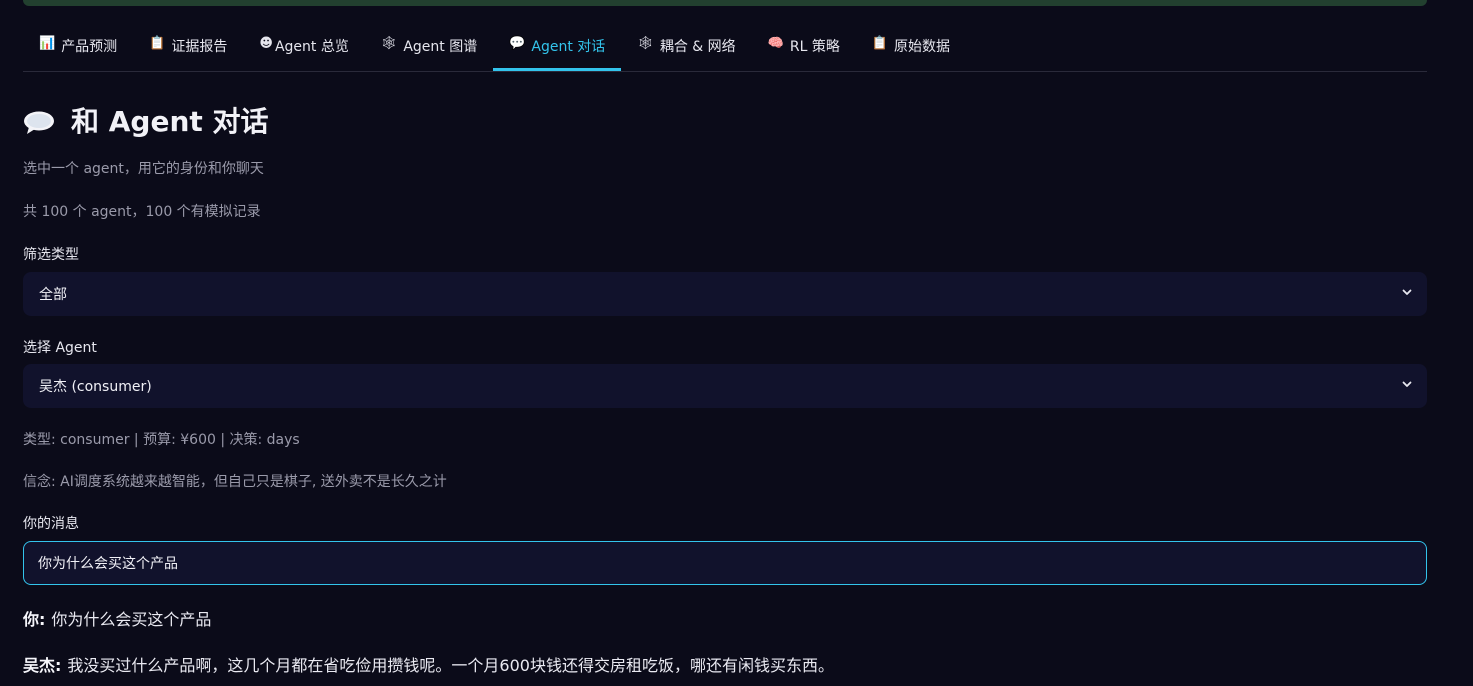  I want to click on agent-belief: 信念: AI调度系统越来越智能，但自己只是棋子, 送外卖不是长久之计, so click(235, 482).